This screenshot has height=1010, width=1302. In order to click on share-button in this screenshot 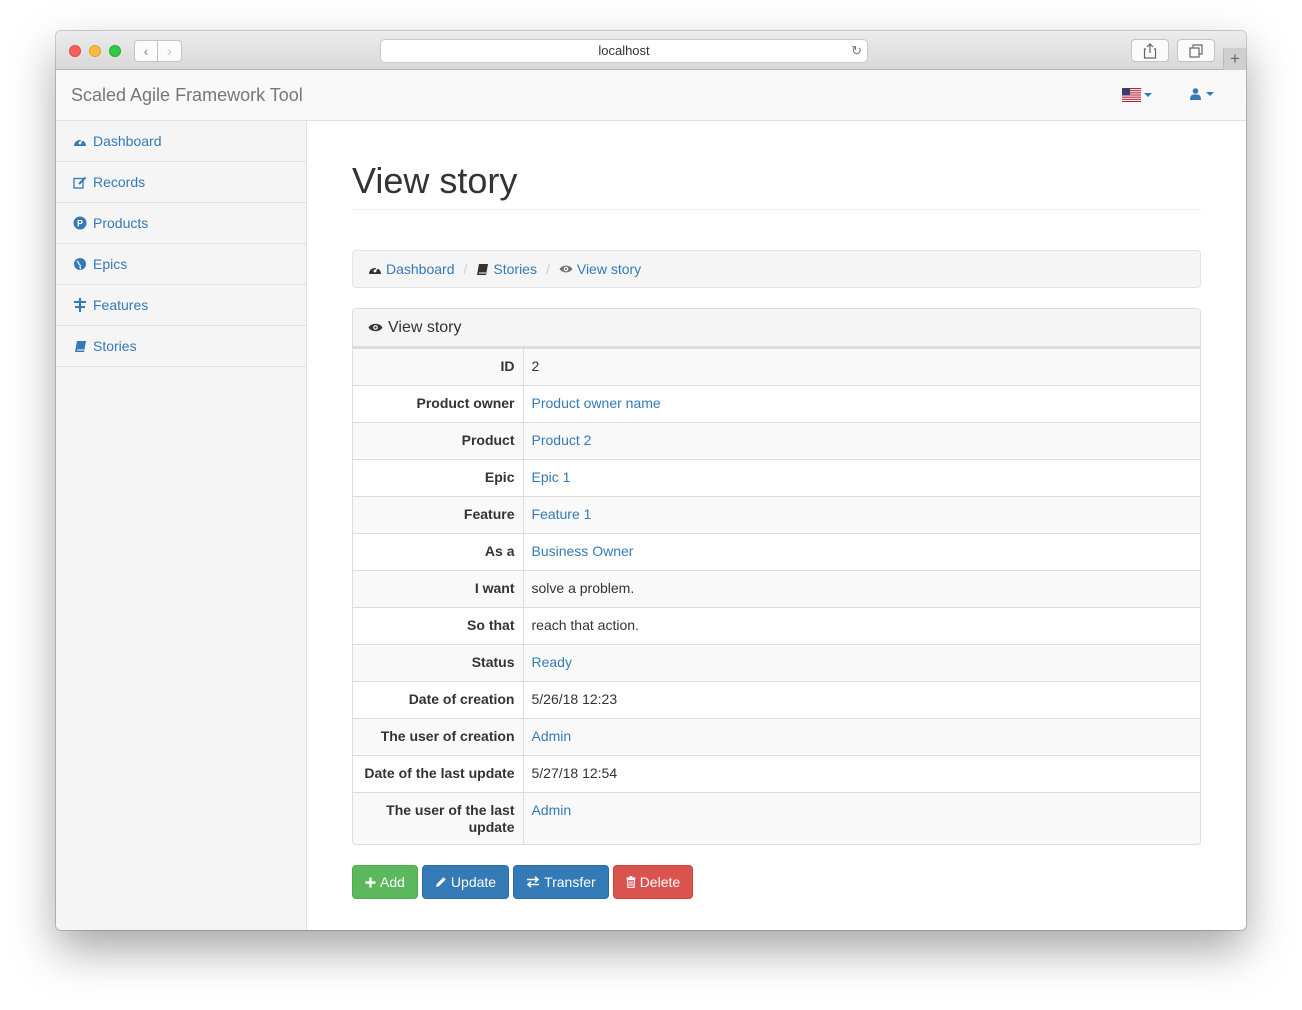, I will do `click(1150, 50)`.